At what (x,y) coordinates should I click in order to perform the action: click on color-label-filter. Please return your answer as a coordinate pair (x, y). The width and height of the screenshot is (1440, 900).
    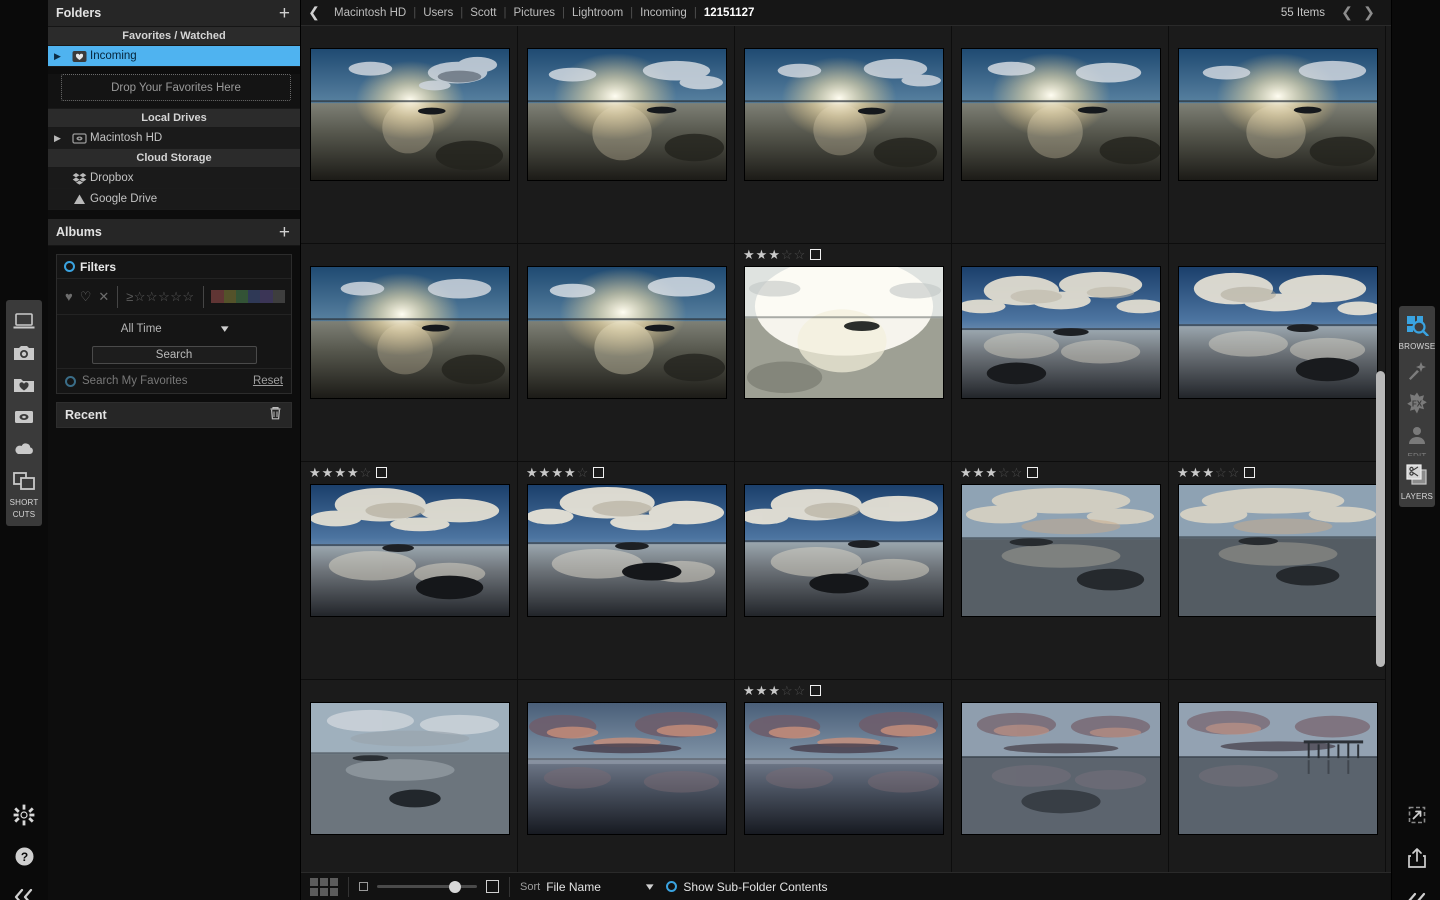
    Looking at the image, I should click on (248, 296).